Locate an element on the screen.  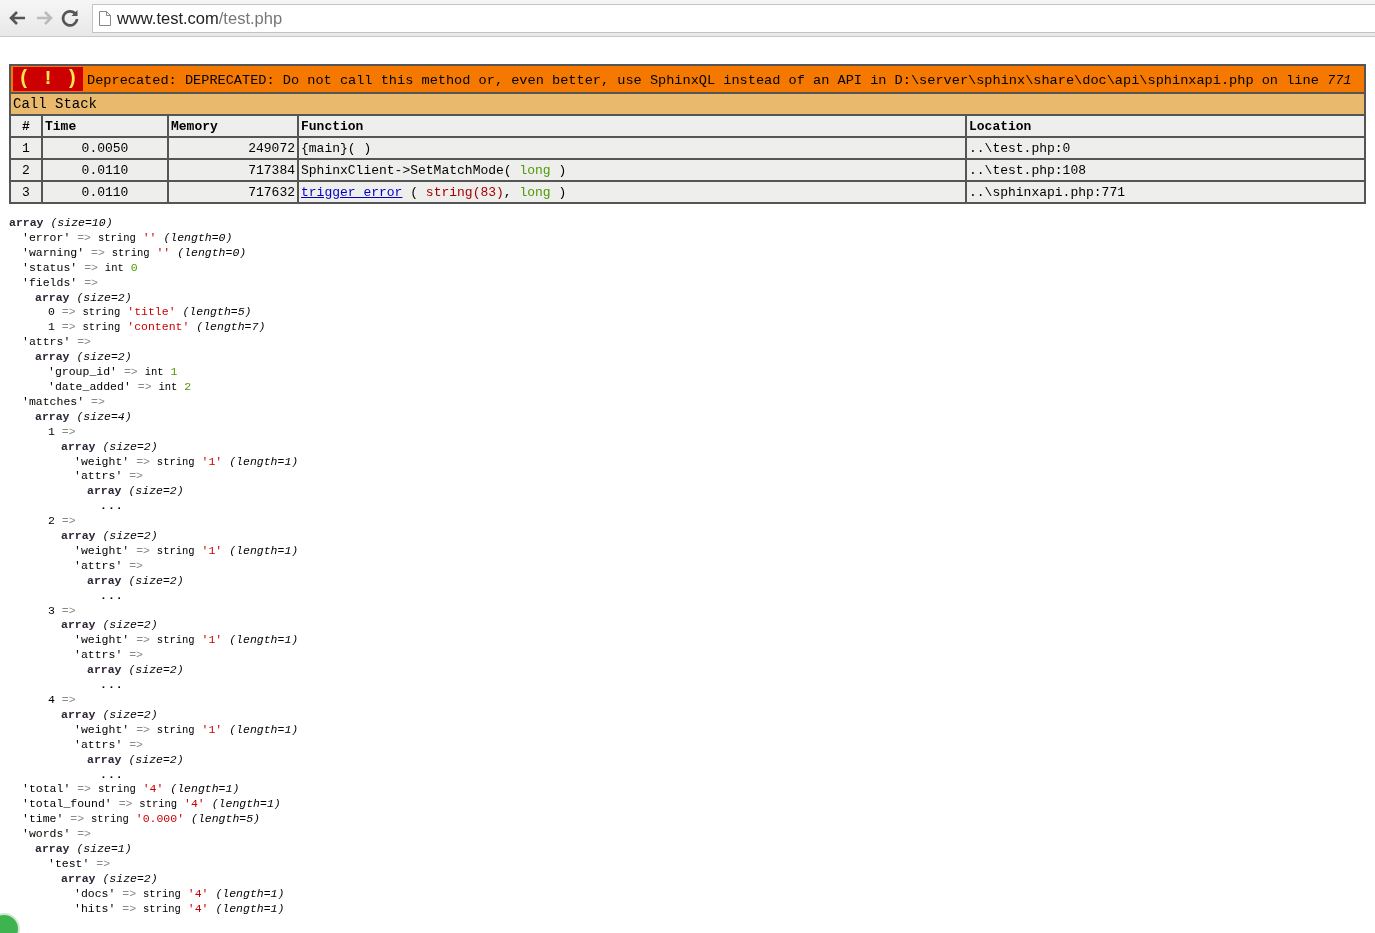
function-cell: trigger_error ( string(83), long ) is located at coordinates (632, 192).